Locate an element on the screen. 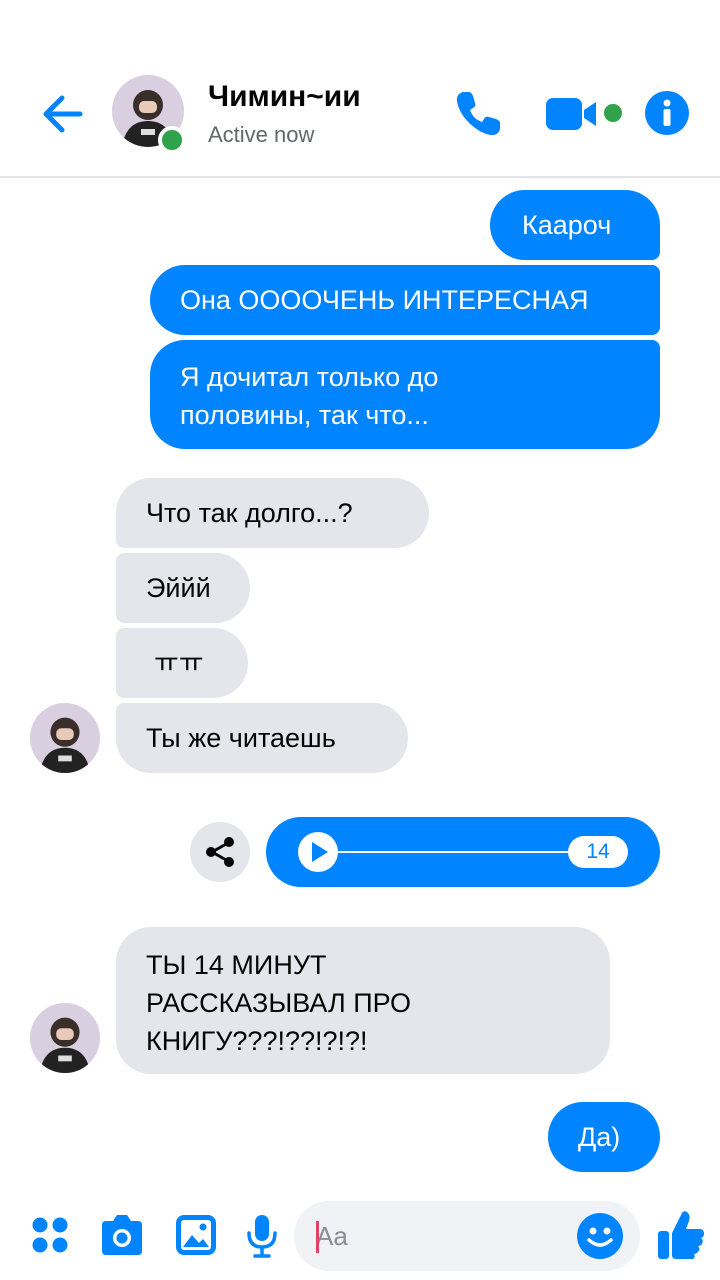  message-text: Я дочитал только до is located at coordinates (309, 377).